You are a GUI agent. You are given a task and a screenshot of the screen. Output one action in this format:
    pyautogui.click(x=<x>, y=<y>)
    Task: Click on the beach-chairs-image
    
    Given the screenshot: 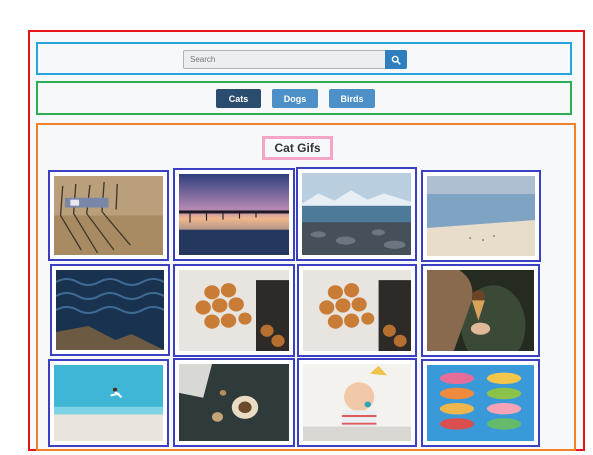 What is the action you would take?
    pyautogui.click(x=108, y=215)
    